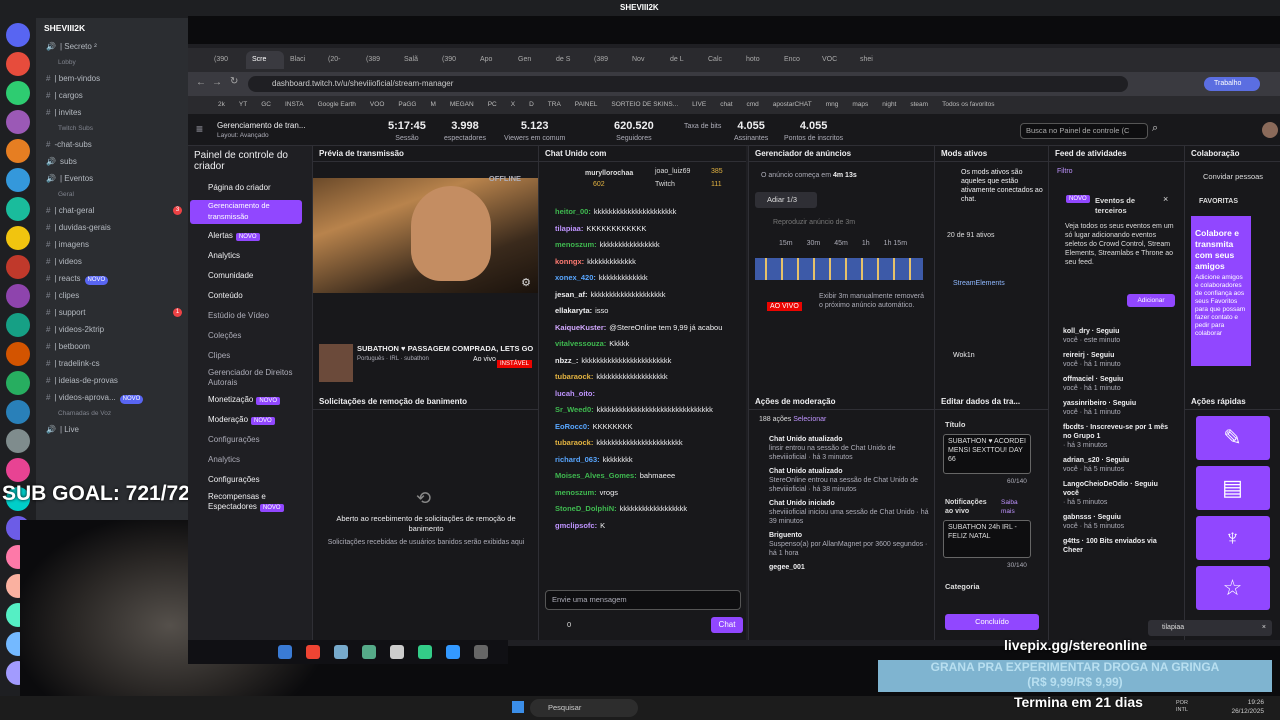  I want to click on nav-item: Alertas NOVO, so click(247, 236).